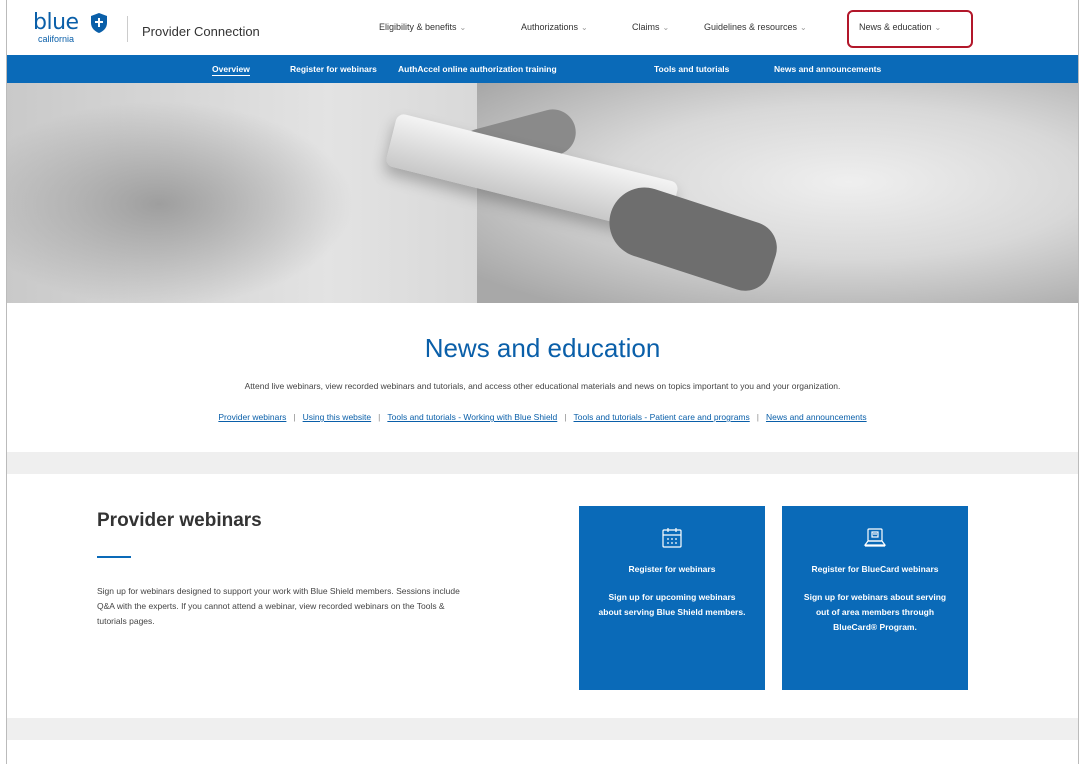 This screenshot has height=764, width=1084. Describe the element at coordinates (179, 520) in the screenshot. I see `section-title: Provider webinars` at that location.